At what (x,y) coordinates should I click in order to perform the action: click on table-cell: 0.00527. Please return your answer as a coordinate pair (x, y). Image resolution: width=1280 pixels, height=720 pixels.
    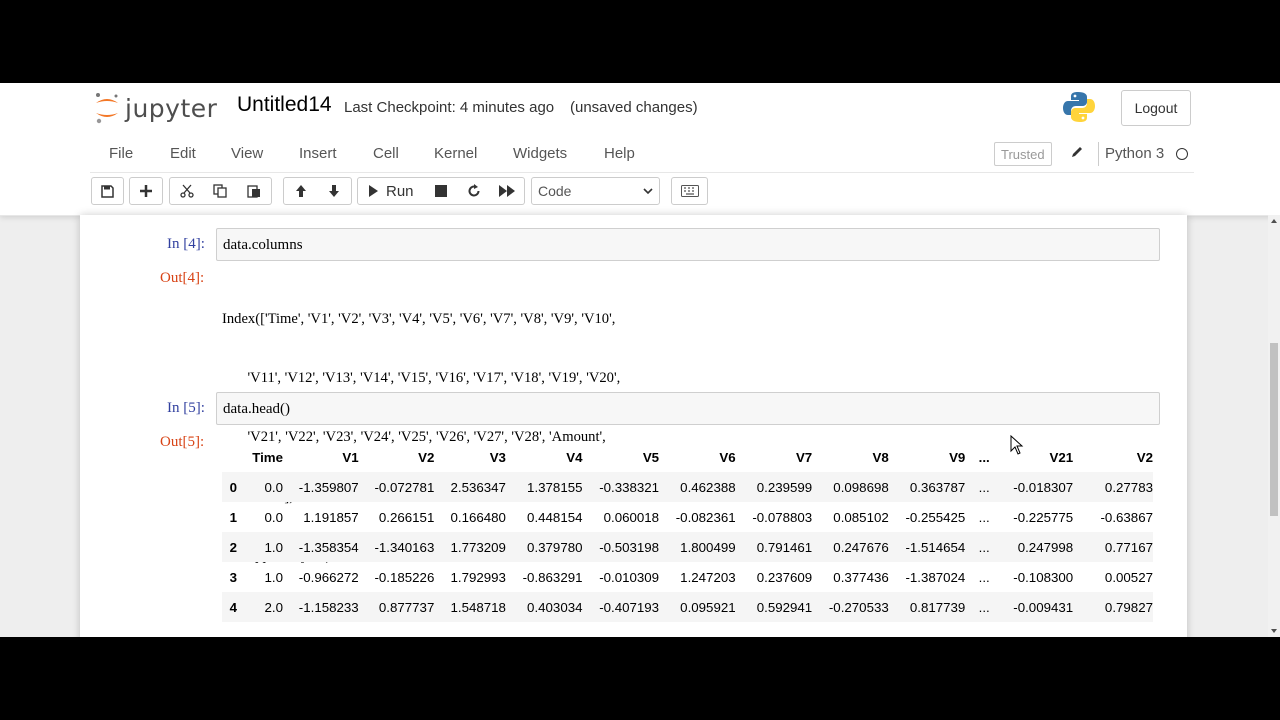
    Looking at the image, I should click on (1128, 577).